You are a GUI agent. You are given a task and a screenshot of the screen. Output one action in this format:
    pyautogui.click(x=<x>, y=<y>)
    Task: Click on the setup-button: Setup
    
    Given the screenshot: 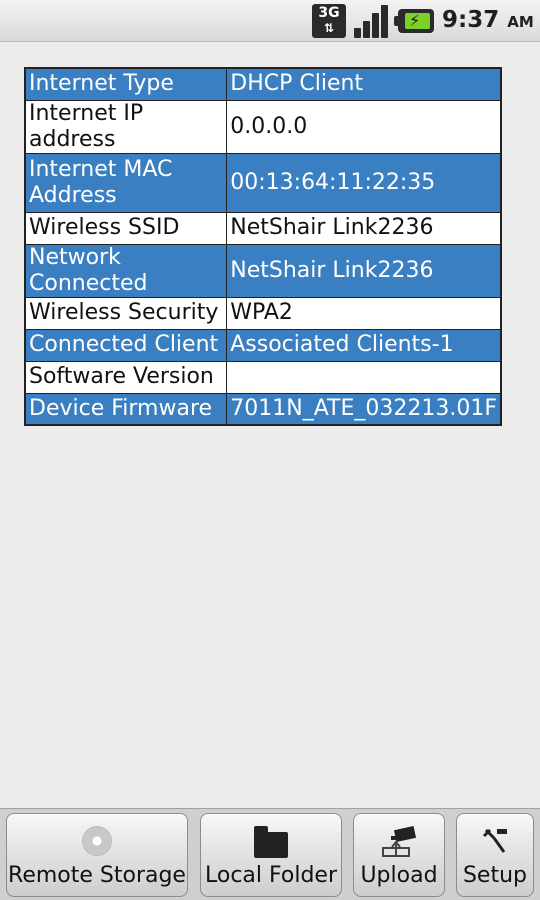 What is the action you would take?
    pyautogui.click(x=495, y=855)
    